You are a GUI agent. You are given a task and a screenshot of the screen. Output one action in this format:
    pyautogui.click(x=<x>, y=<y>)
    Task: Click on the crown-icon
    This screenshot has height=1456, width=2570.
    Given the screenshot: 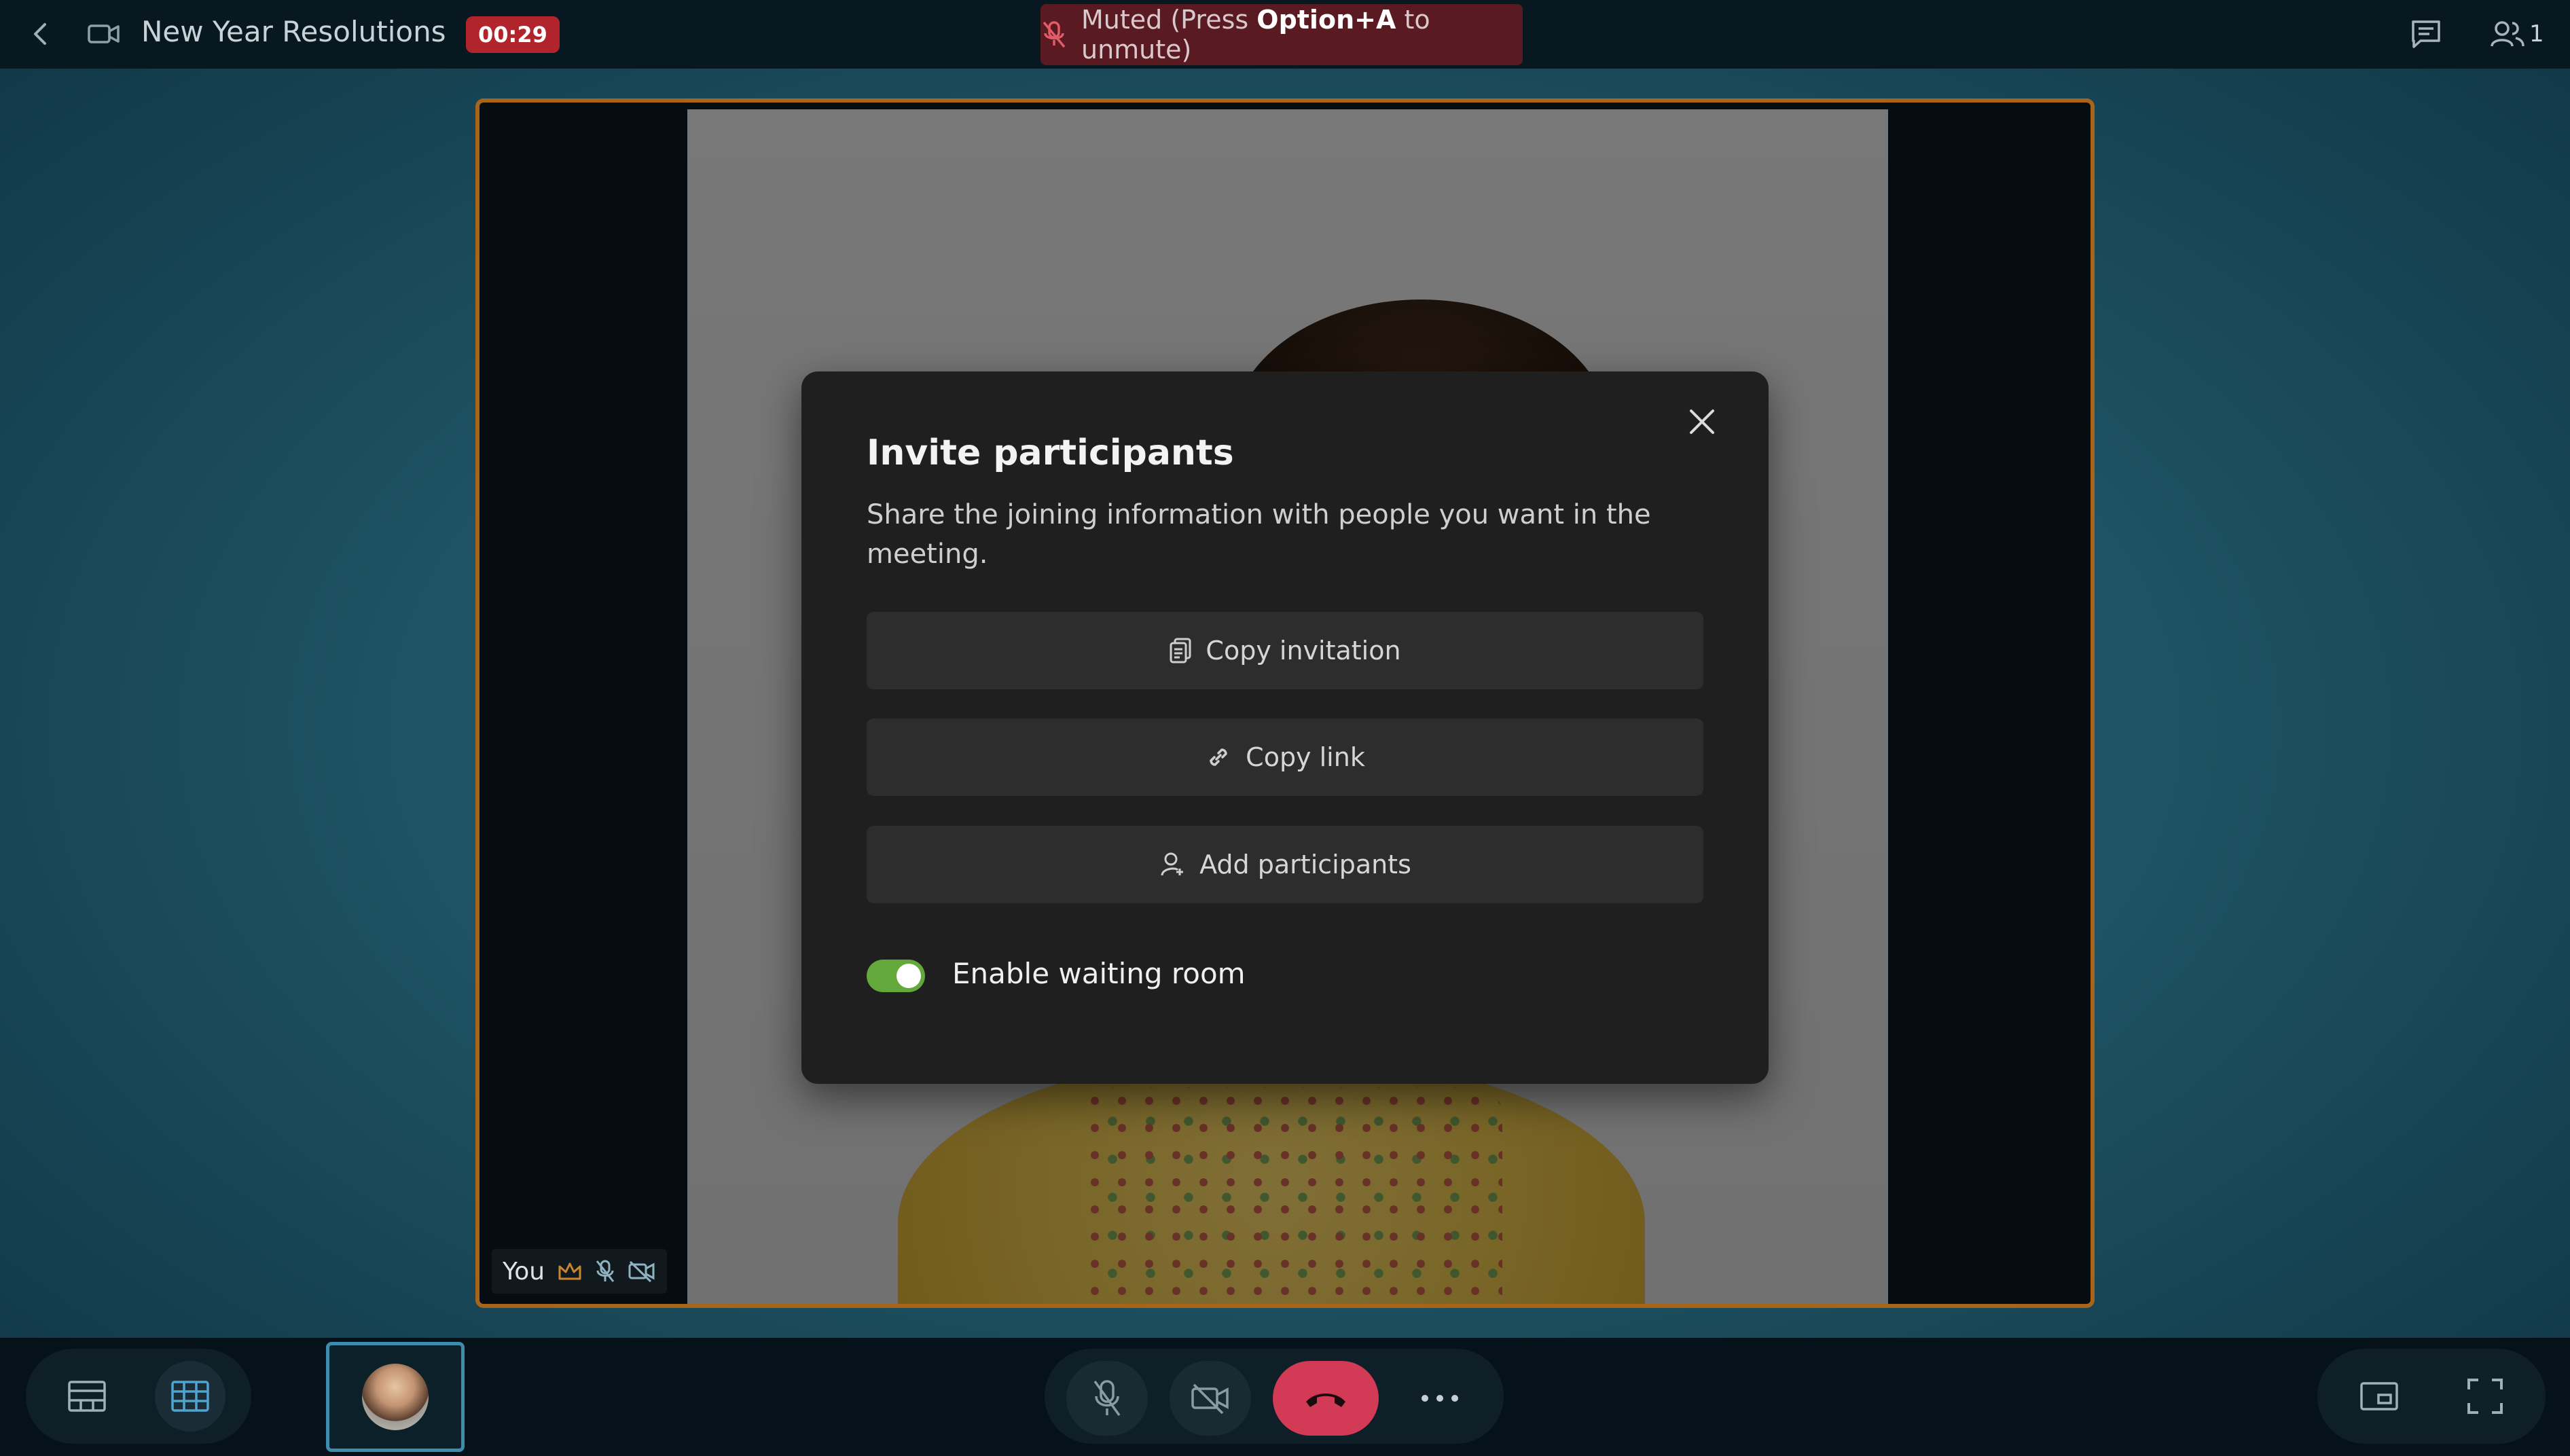 What is the action you would take?
    pyautogui.click(x=570, y=1271)
    